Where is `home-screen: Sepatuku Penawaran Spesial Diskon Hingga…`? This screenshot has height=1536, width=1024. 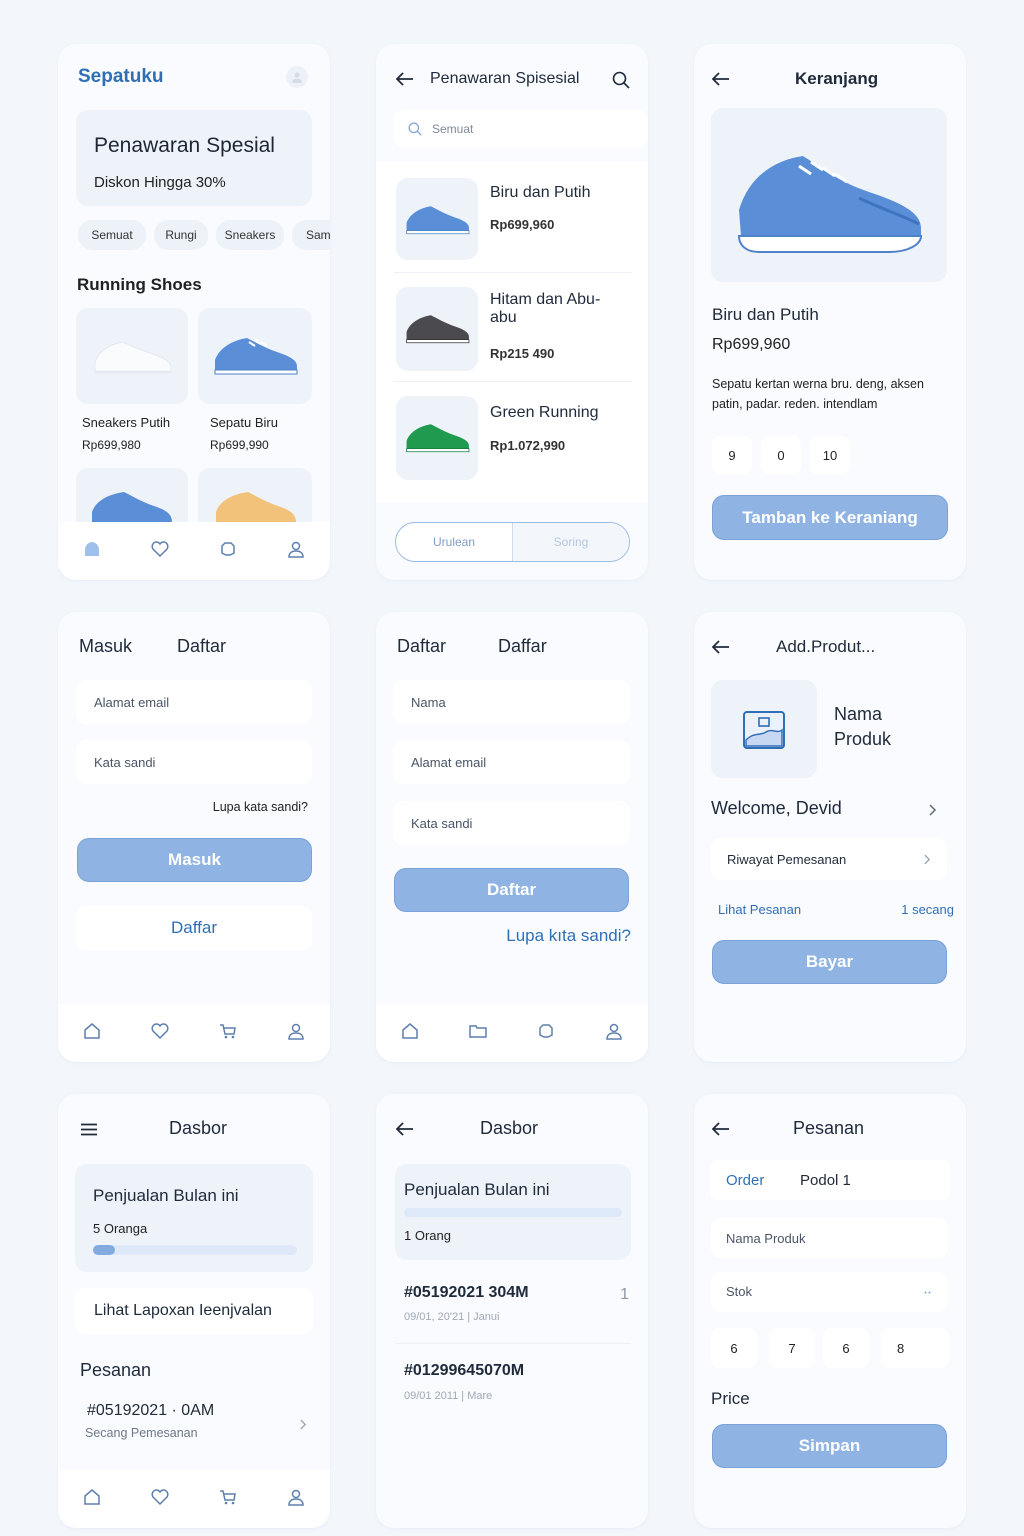
home-screen: Sepatuku Penawaran Spesial Diskon Hingga… is located at coordinates (194, 312).